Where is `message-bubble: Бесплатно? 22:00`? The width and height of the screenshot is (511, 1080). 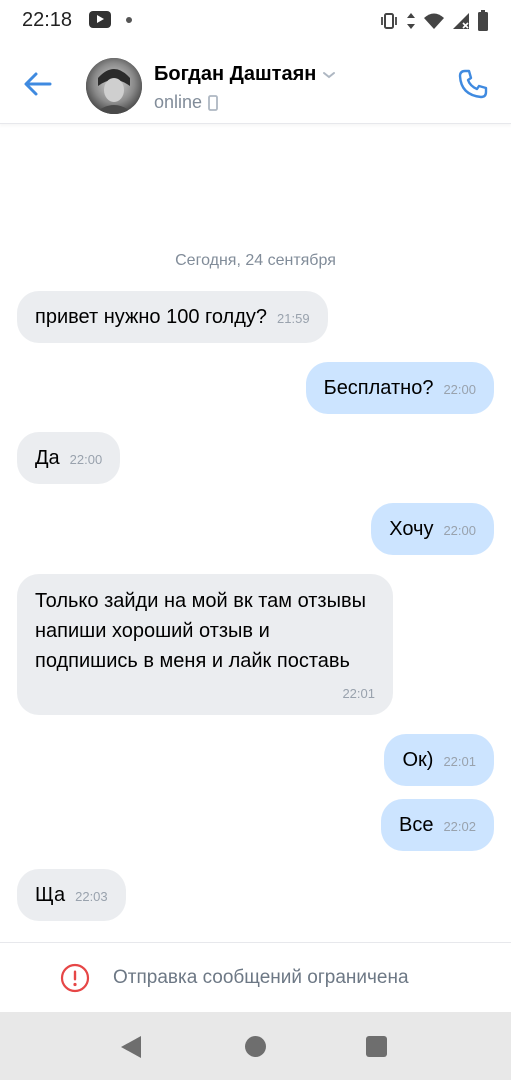
message-bubble: Бесплатно? 22:00 is located at coordinates (399, 388).